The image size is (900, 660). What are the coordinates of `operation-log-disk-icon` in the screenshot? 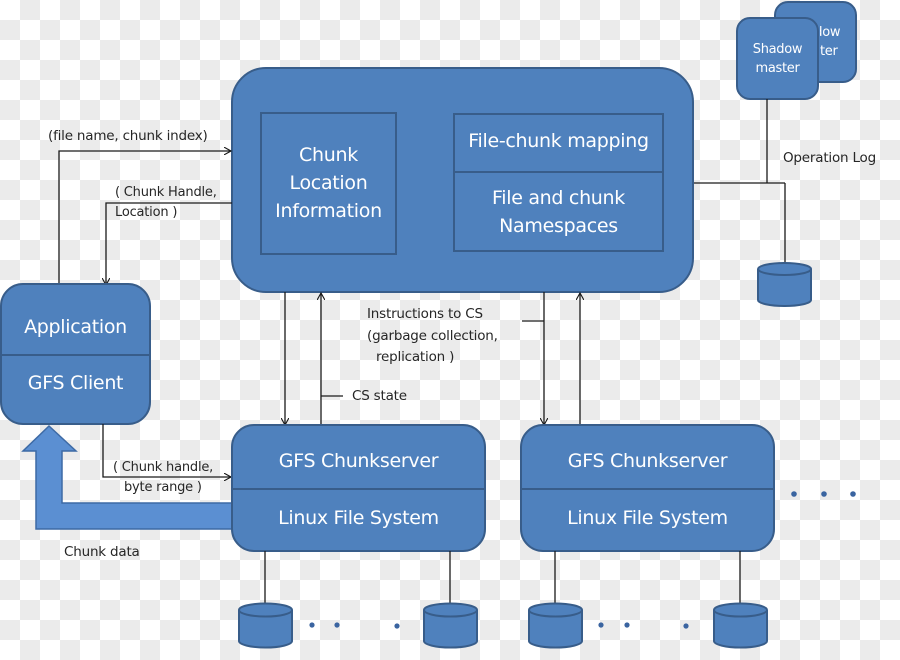 It's located at (784, 284).